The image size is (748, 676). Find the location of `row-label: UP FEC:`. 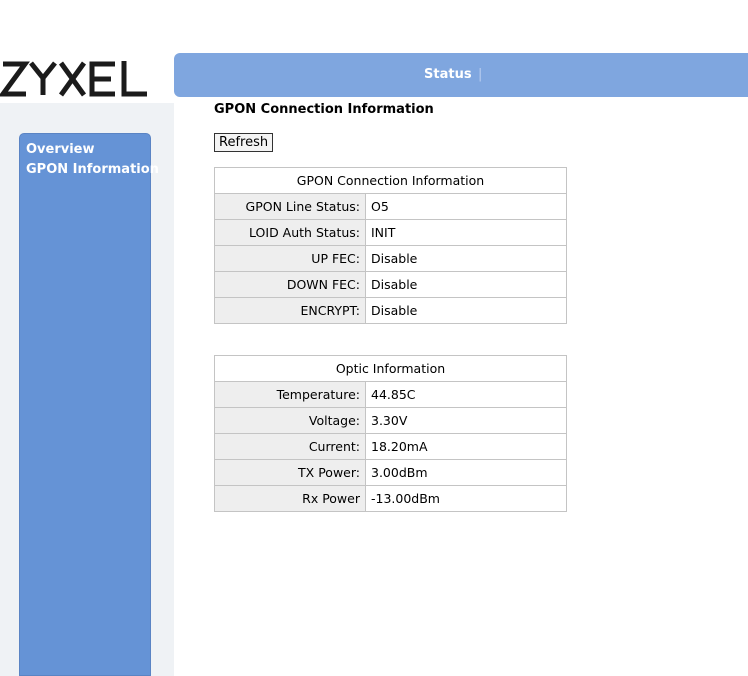

row-label: UP FEC: is located at coordinates (290, 258).